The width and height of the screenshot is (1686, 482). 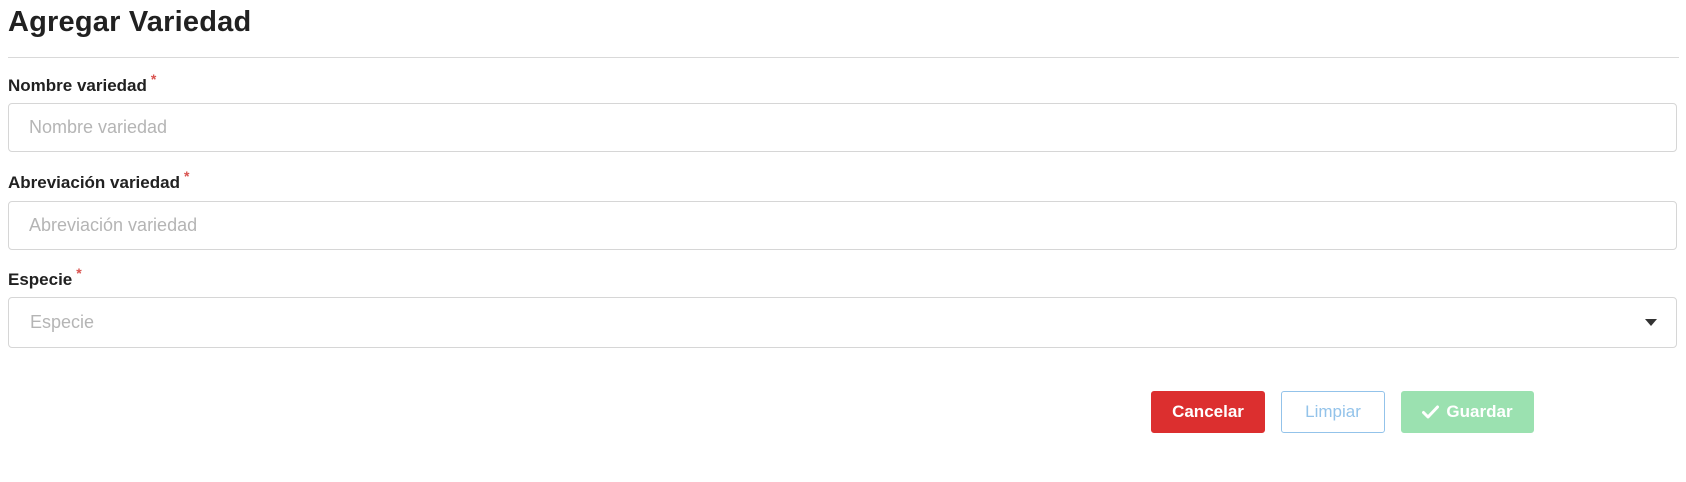 I want to click on page-title: Agregar Variedad, so click(x=130, y=22).